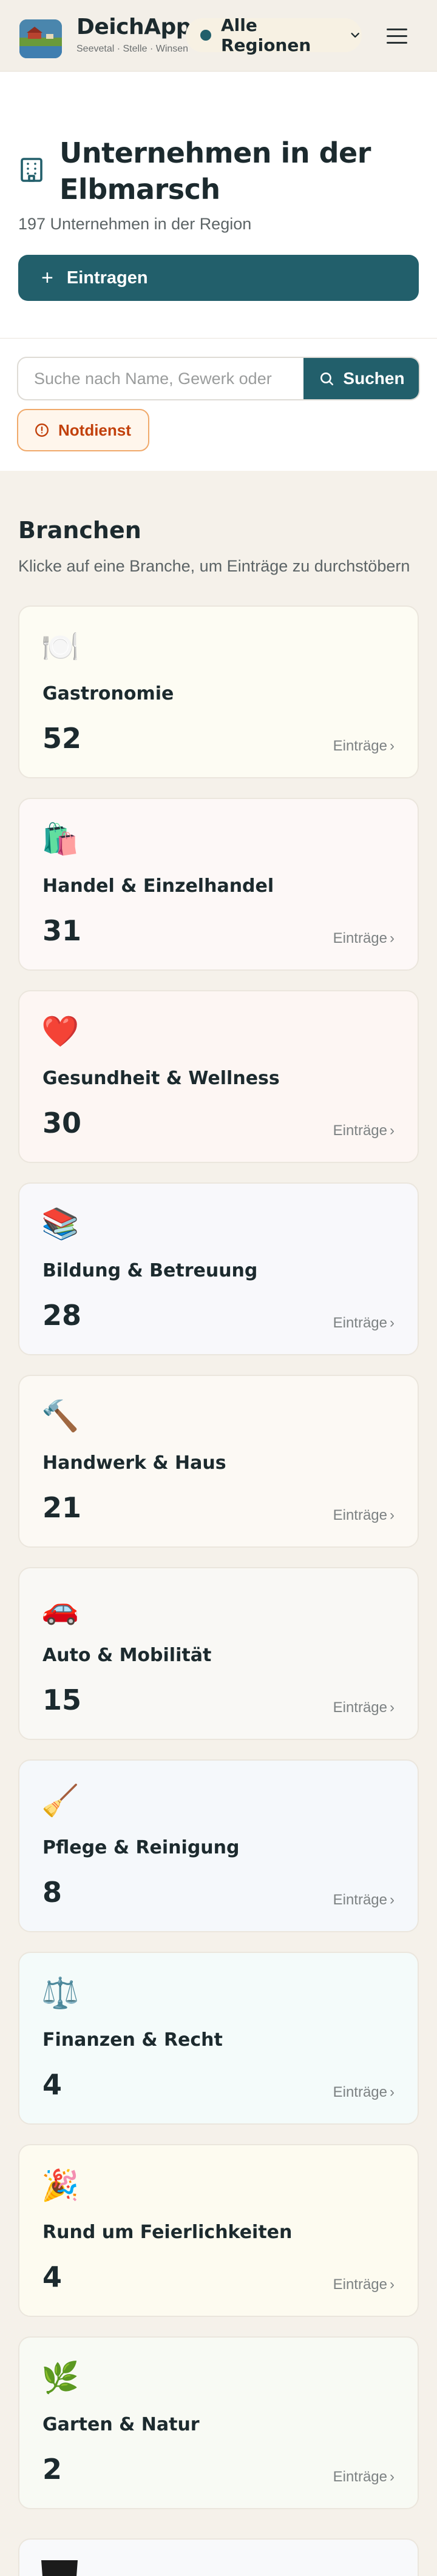  Describe the element at coordinates (60, 1223) in the screenshot. I see `books-icon: 📚` at that location.